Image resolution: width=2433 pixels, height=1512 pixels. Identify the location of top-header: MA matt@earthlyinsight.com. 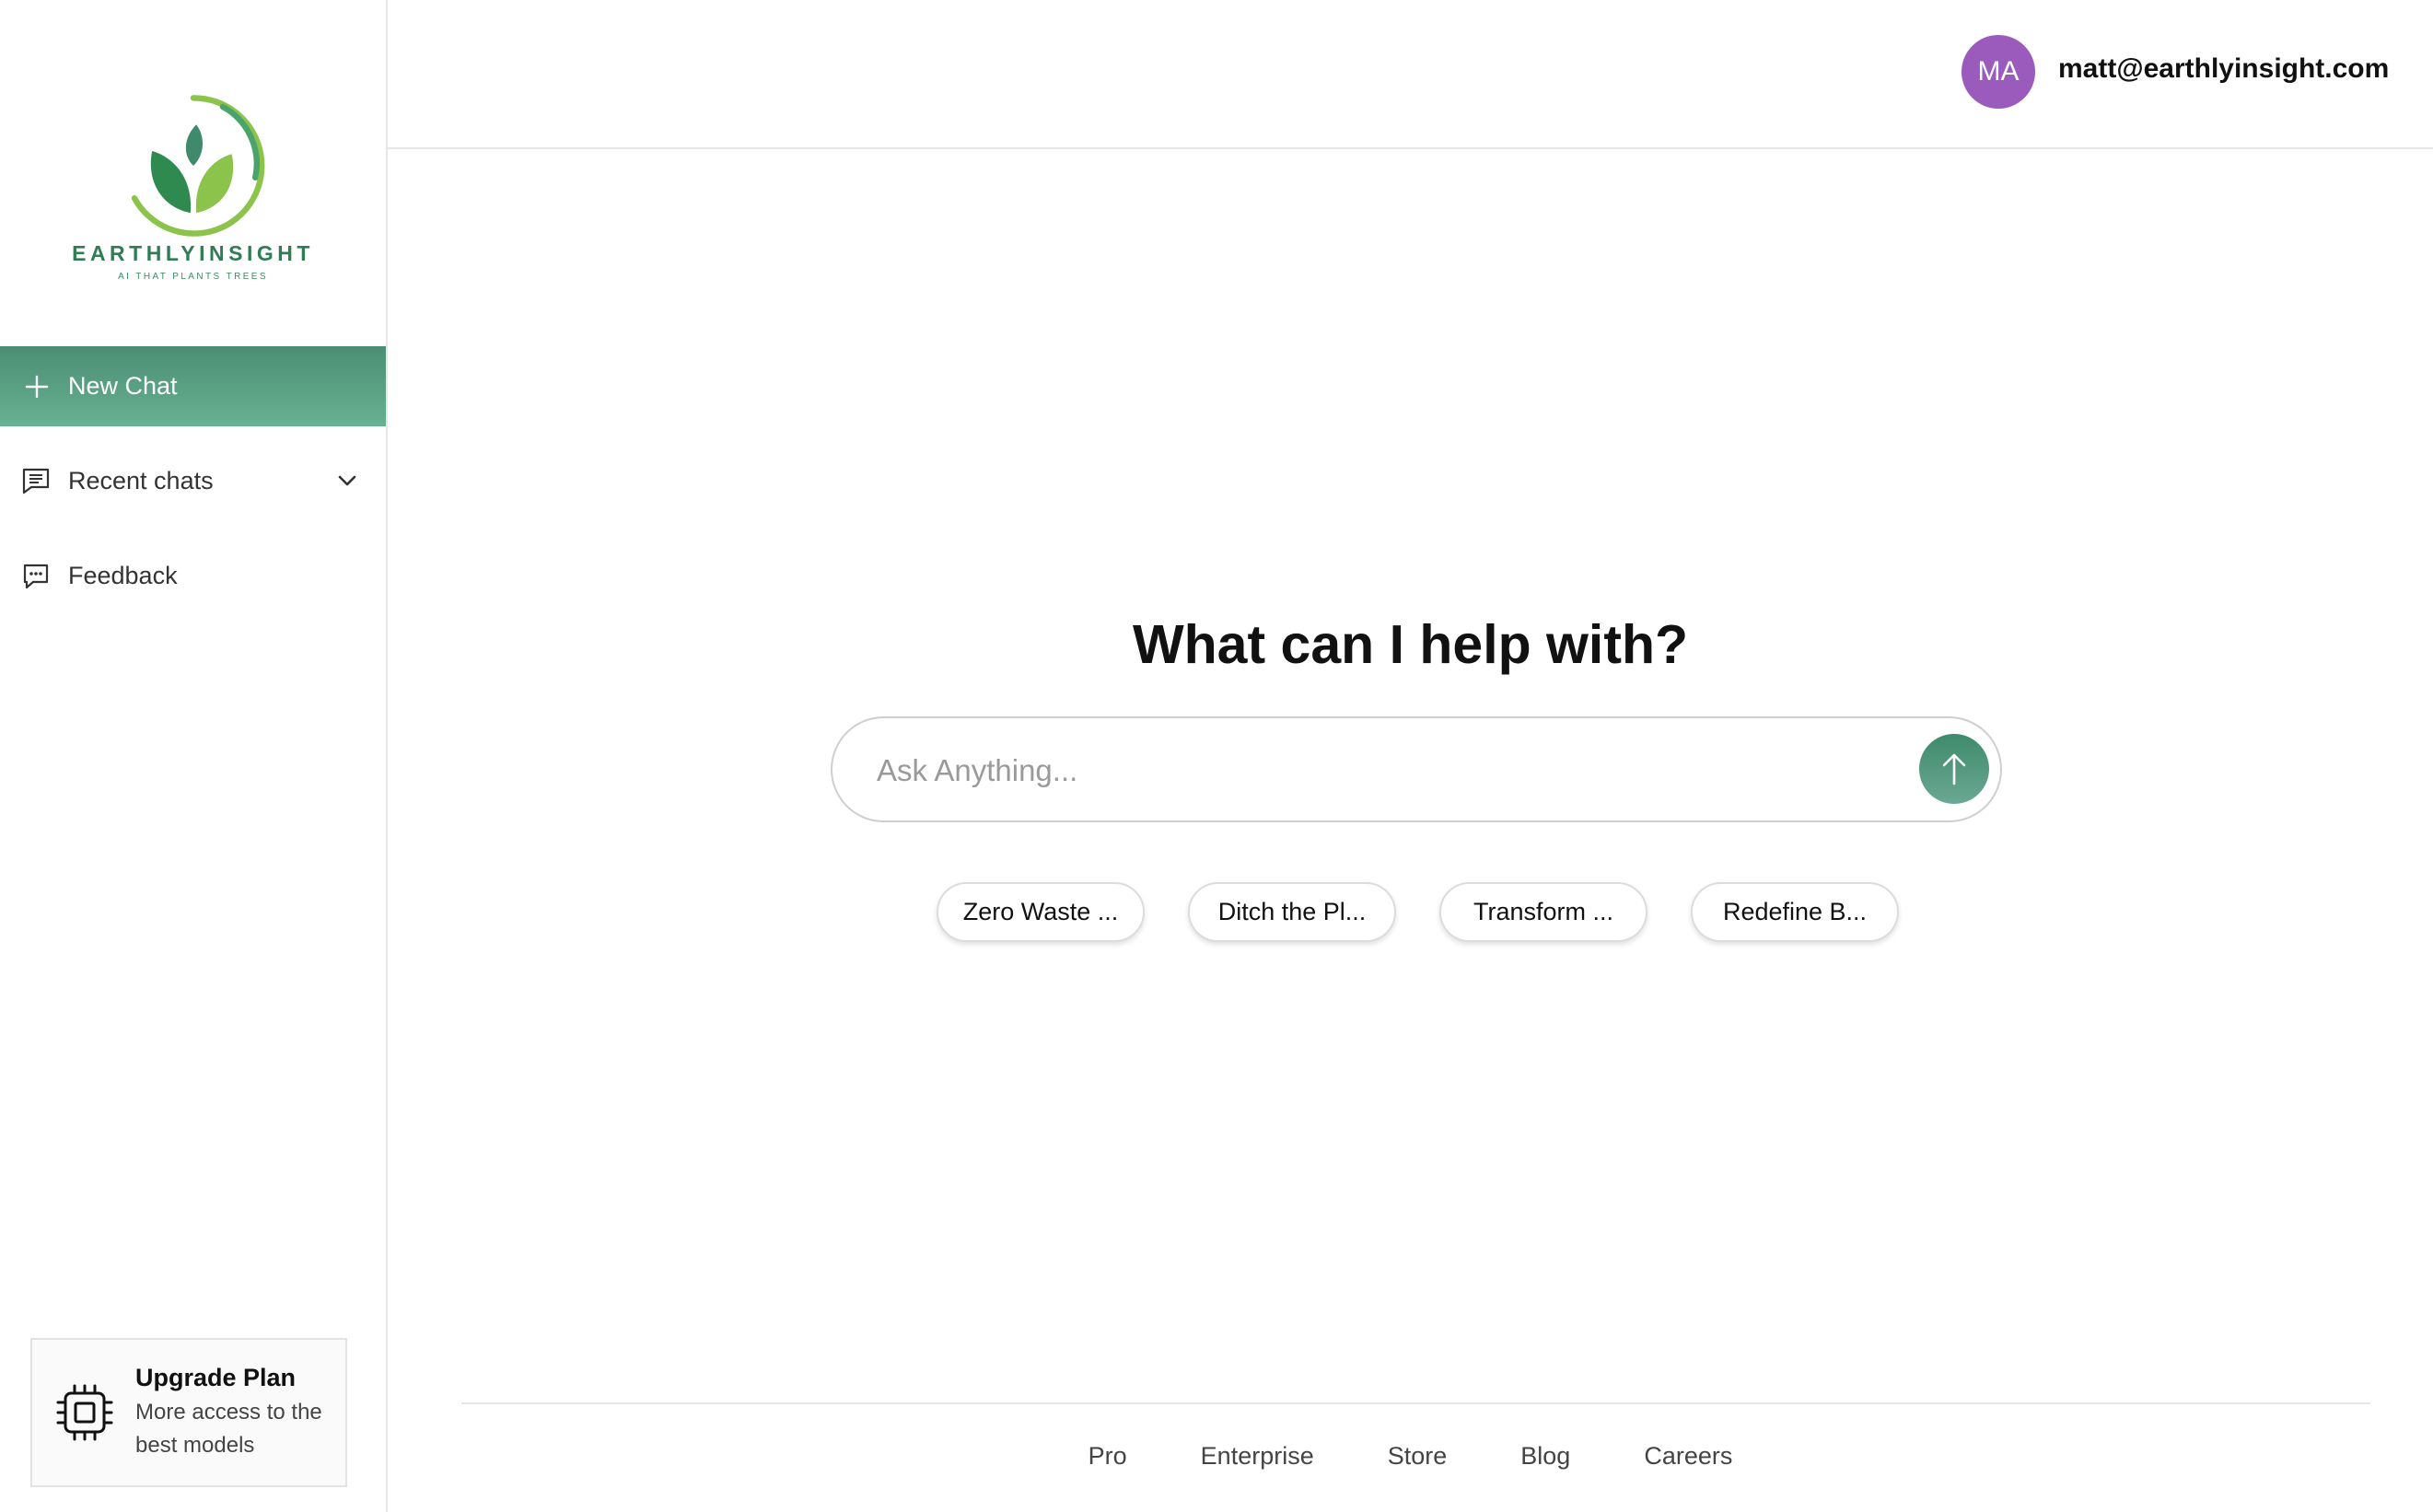
(1410, 74).